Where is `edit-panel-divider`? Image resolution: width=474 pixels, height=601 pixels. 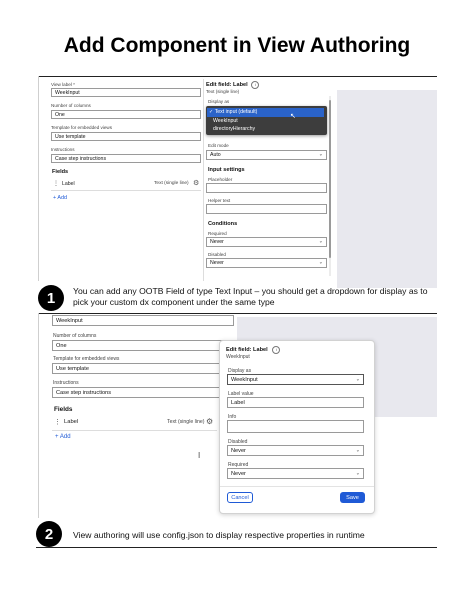 edit-panel-divider is located at coordinates (203, 180).